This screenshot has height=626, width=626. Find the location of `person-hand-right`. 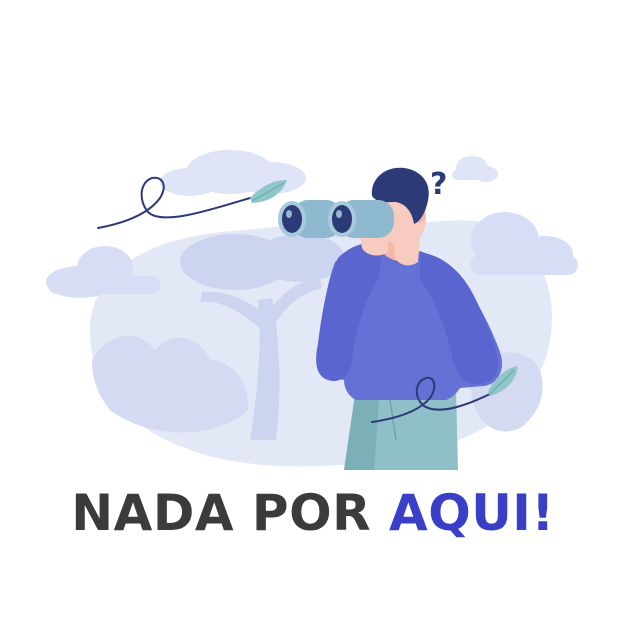

person-hand-right is located at coordinates (407, 248).